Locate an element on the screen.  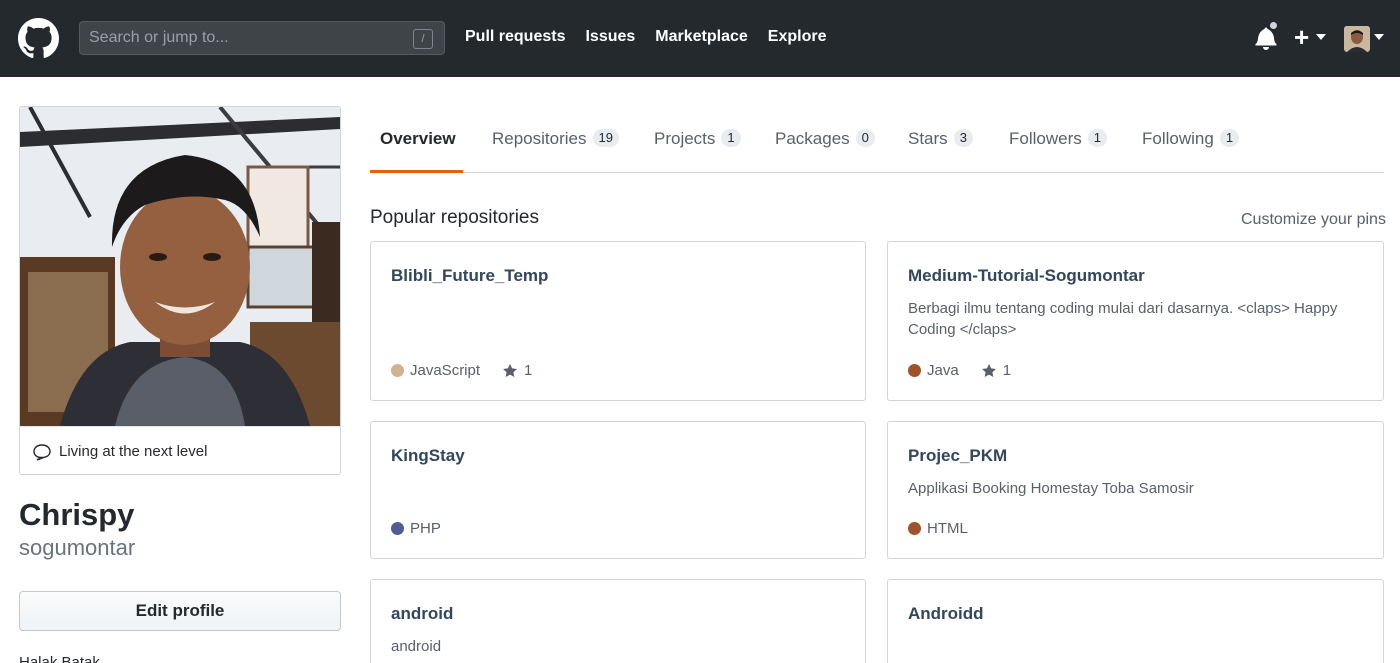
tab-projects: Projects 1 is located at coordinates (697, 139).